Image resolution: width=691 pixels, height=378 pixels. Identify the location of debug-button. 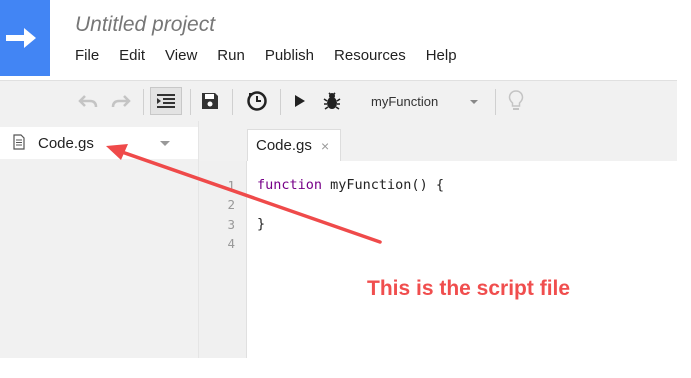
(332, 101).